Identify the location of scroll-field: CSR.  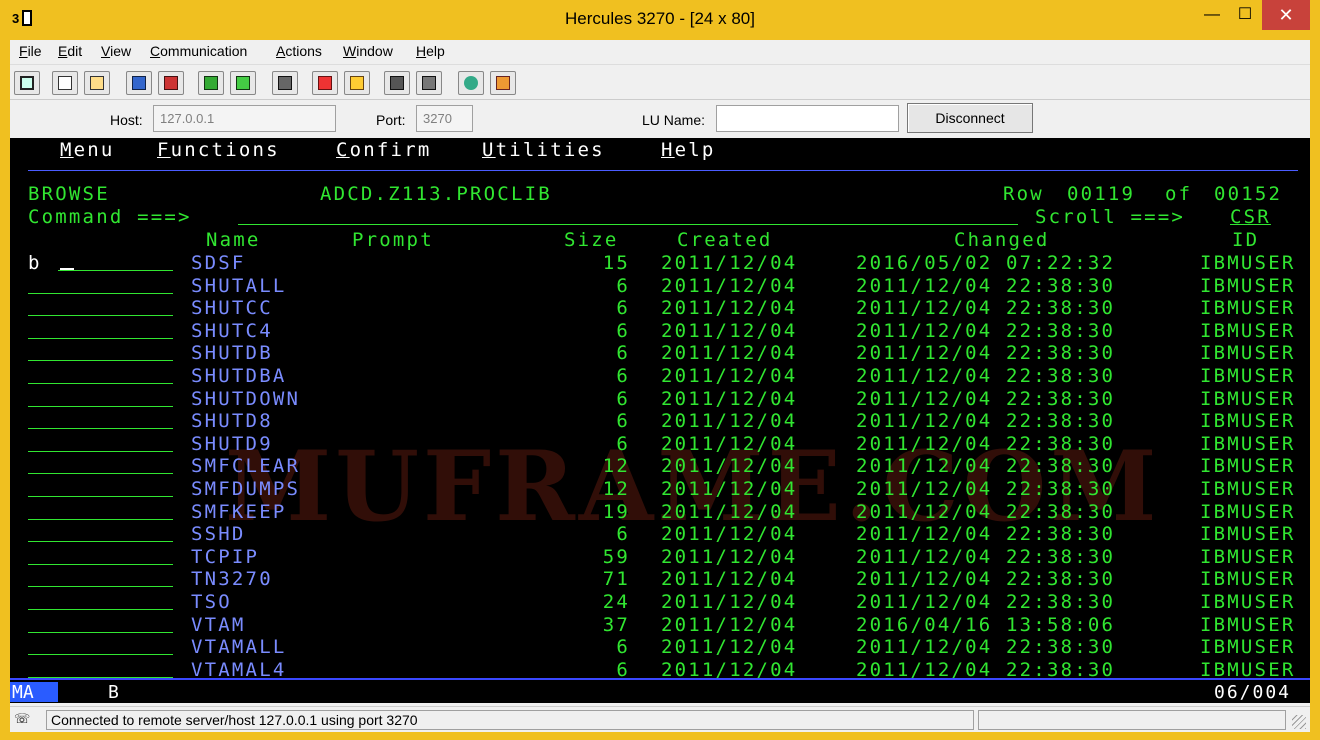
(1250, 217).